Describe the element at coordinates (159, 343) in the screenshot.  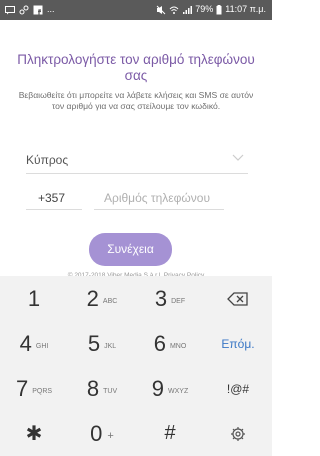
I see `key-digit: 6` at that location.